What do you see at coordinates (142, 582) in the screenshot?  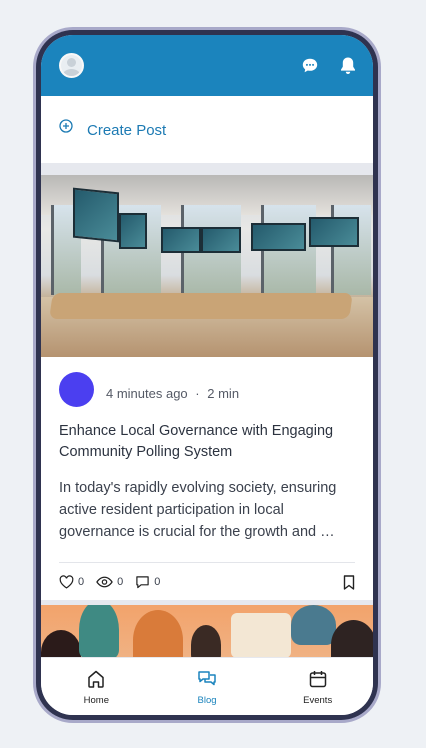 I see `comment-icon` at bounding box center [142, 582].